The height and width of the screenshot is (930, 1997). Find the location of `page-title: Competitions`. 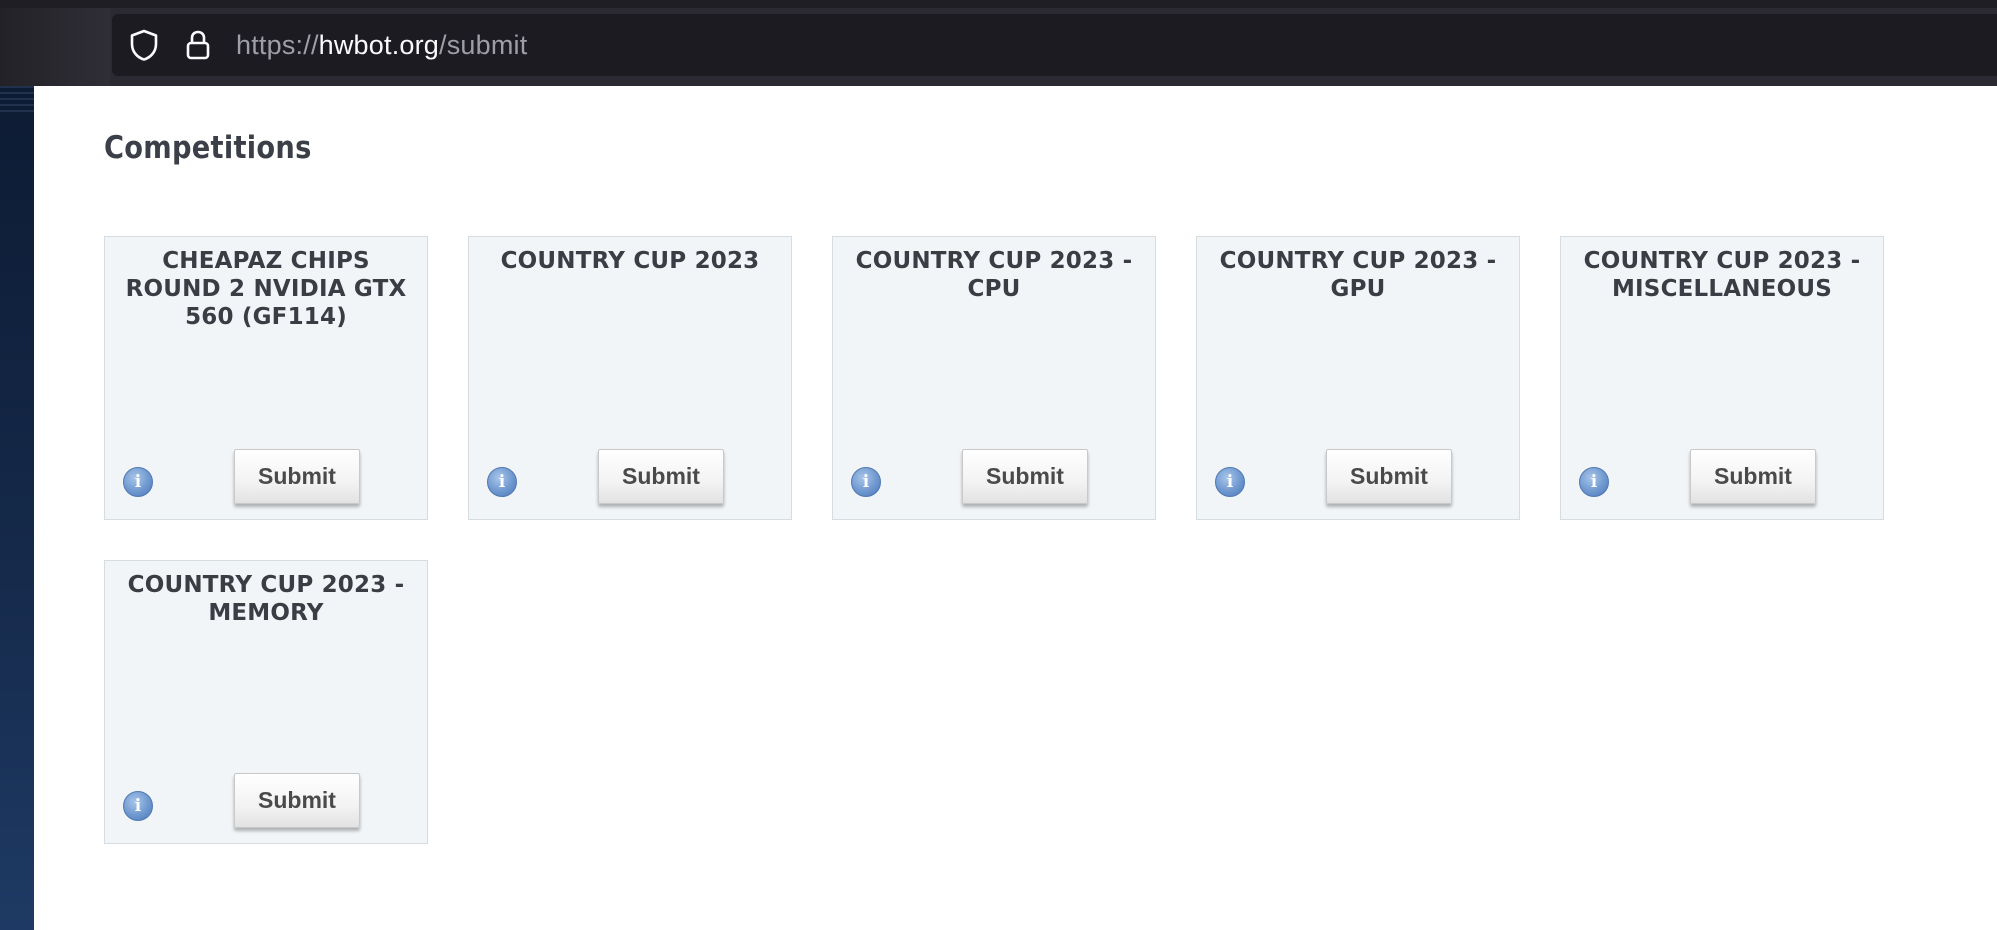

page-title: Competitions is located at coordinates (208, 148).